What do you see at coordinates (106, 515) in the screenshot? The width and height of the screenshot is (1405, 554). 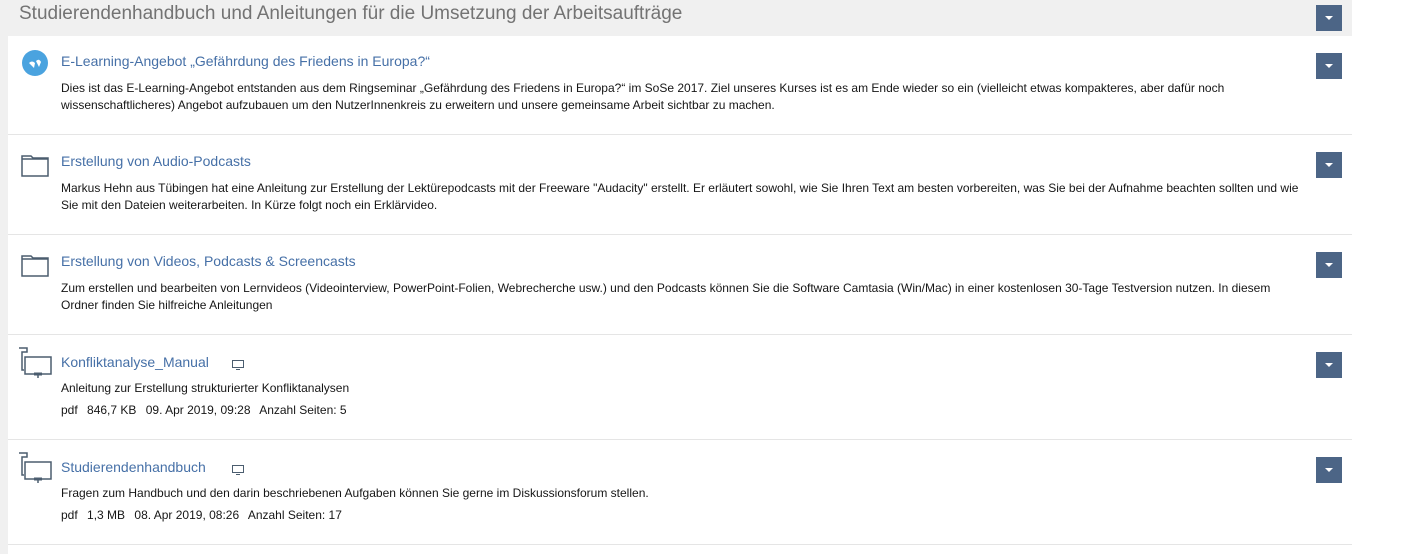 I see `file-size: 1,3 MB` at bounding box center [106, 515].